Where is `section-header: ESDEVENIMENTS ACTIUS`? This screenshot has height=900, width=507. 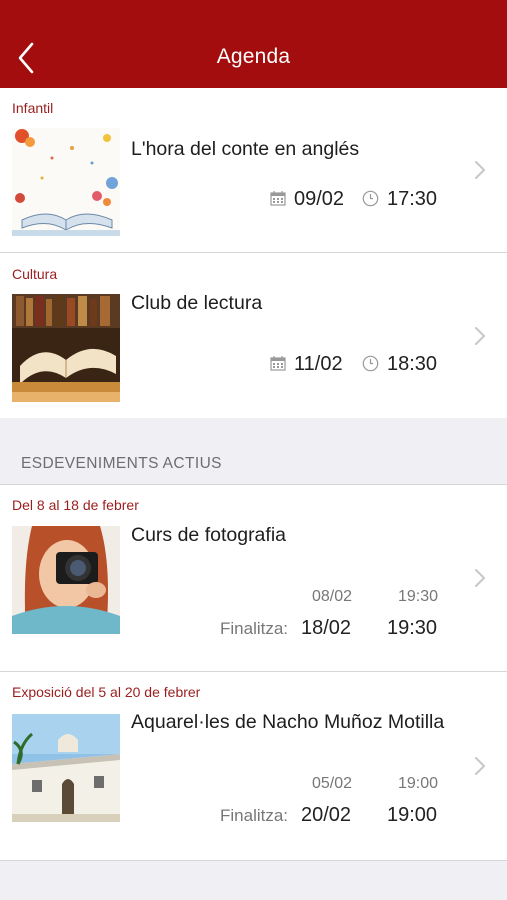
section-header: ESDEVENIMENTS ACTIUS is located at coordinates (253, 451).